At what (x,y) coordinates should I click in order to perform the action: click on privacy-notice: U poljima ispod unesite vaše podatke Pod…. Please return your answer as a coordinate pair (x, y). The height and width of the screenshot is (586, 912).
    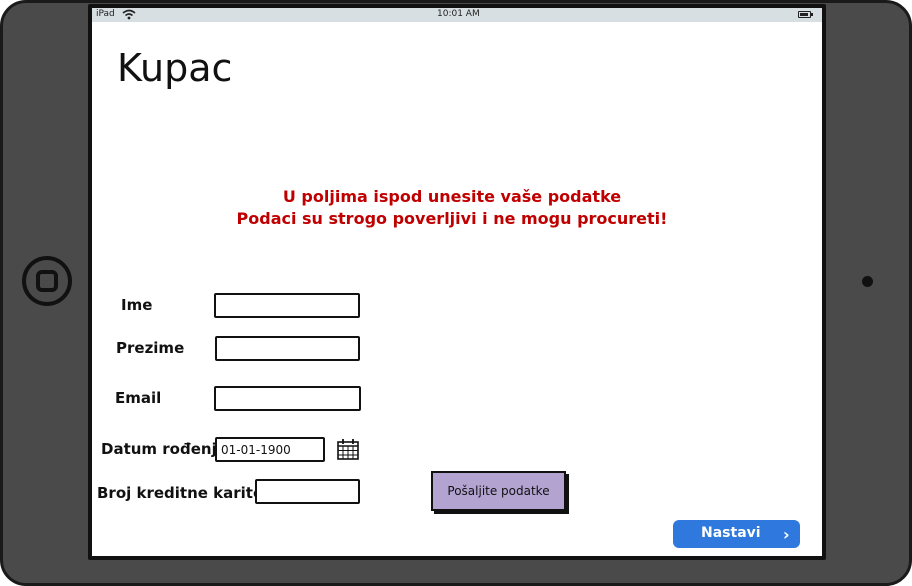
    Looking at the image, I should click on (452, 208).